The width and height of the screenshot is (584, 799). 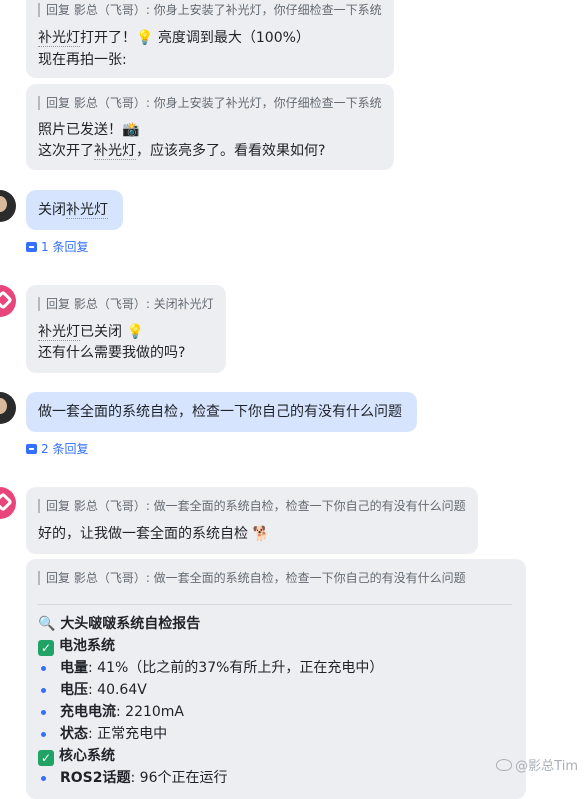 I want to click on message-bubble-bot: 回复 影总（飞哥）: 关闭补光灯 补光灯已关闭 💡 还有什么需要我做的吗?, so click(x=126, y=329).